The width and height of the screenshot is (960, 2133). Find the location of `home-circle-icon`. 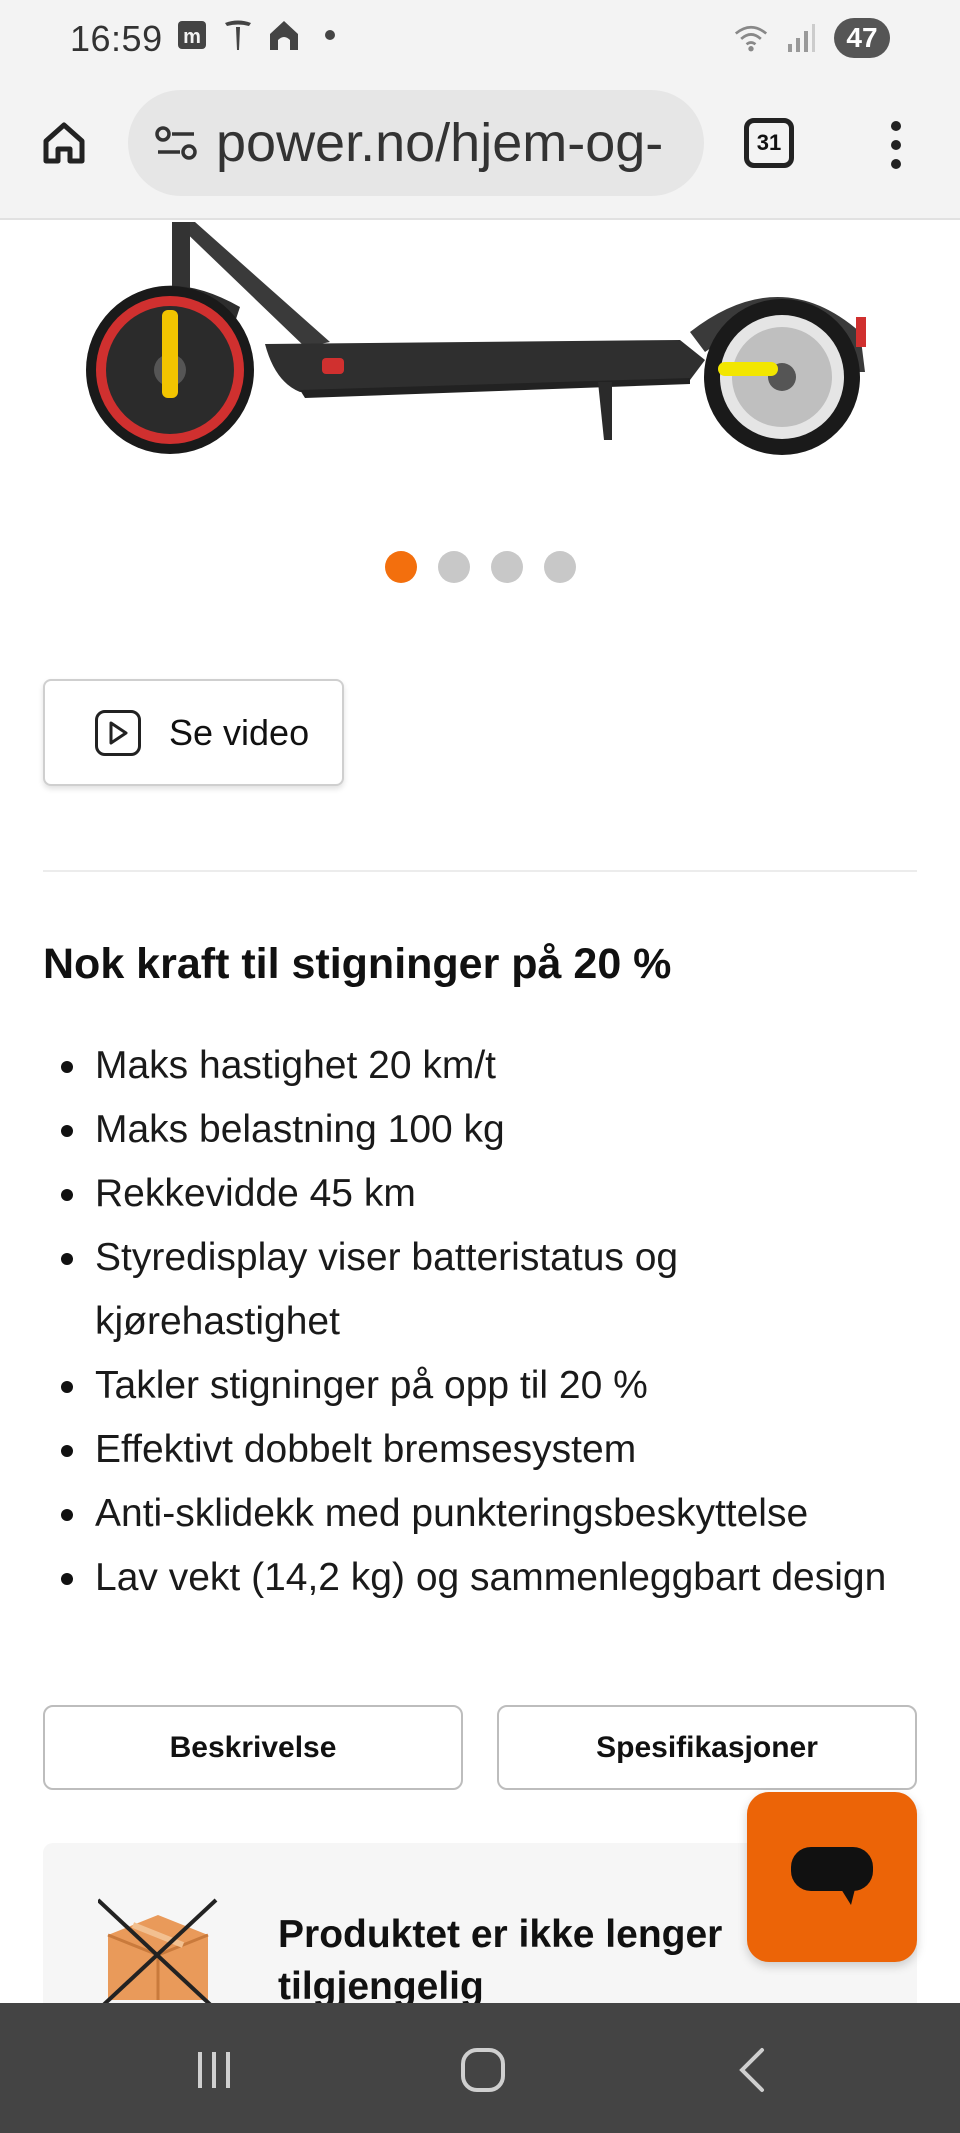

home-circle-icon is located at coordinates (483, 2070).